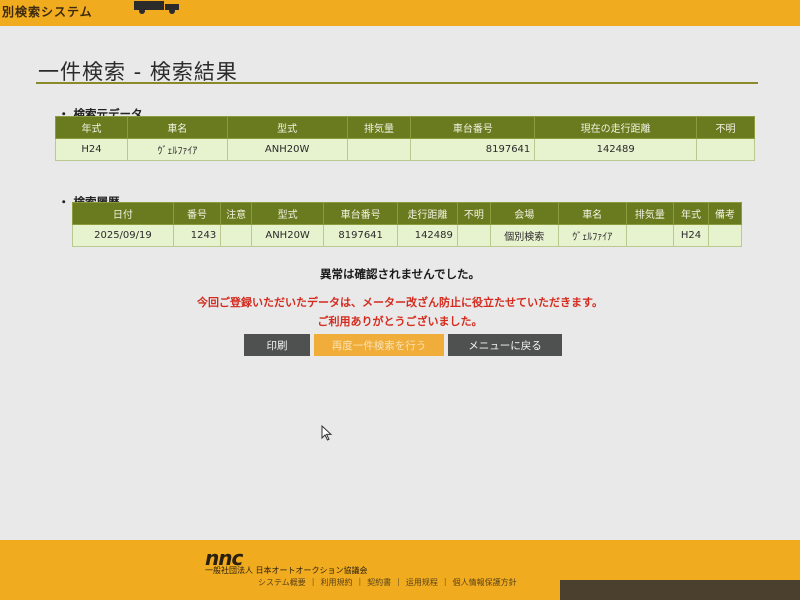 The image size is (800, 600). I want to click on notice-message-line2: ご利用ありがとうございました。, so click(400, 321).